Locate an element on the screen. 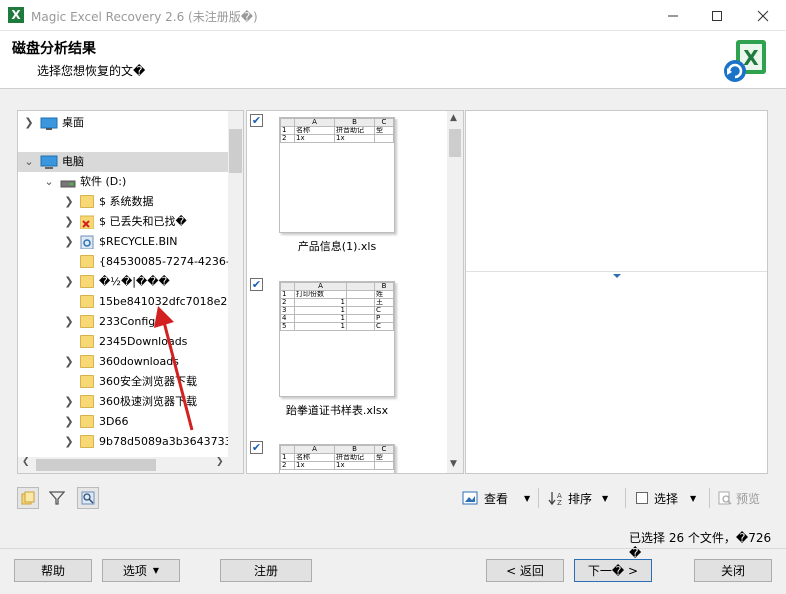  title-bar: X Magic Excel Recovery 2.6 (未注册版�) is located at coordinates (393, 15).